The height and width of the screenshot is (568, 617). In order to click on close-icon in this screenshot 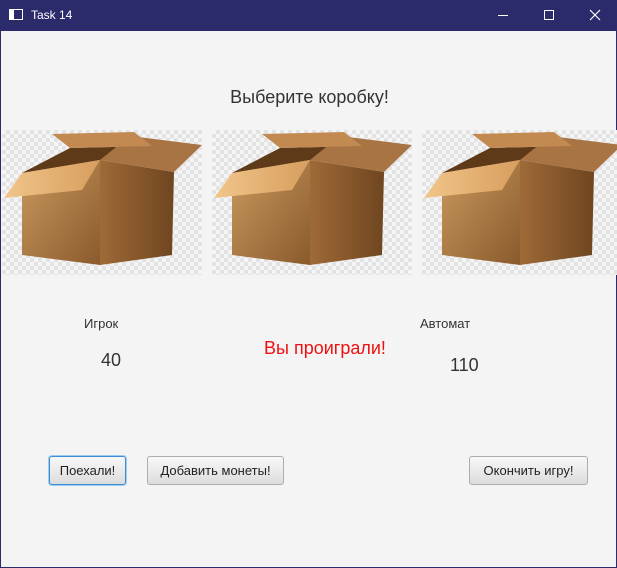, I will do `click(594, 15)`.